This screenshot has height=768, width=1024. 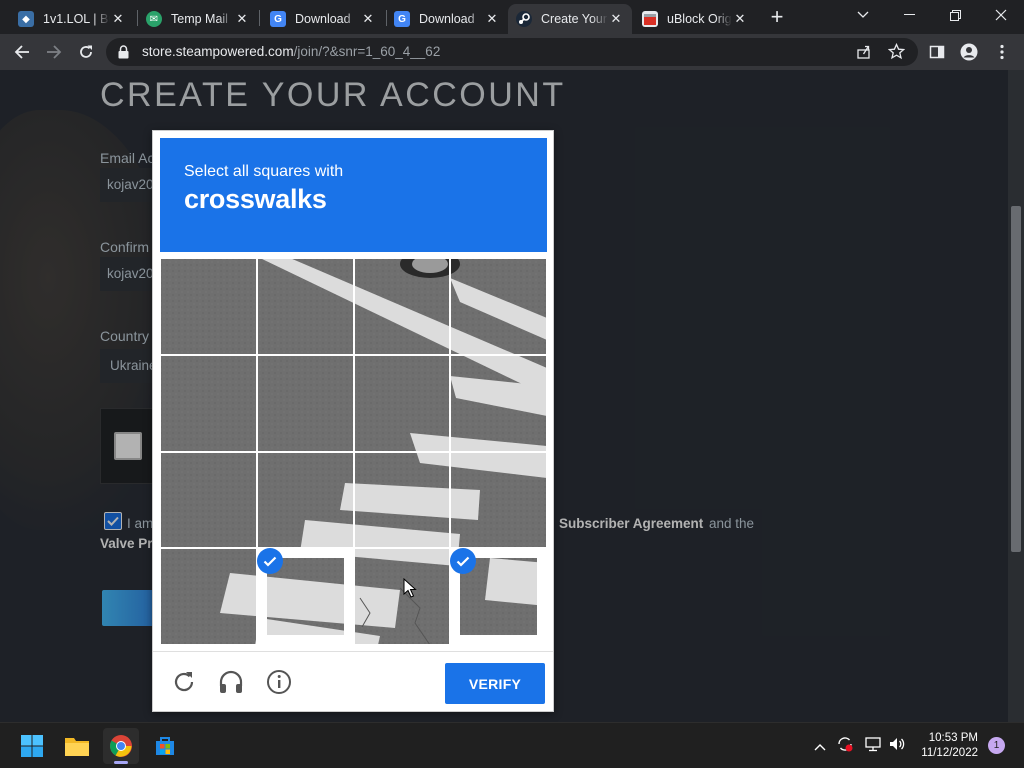 What do you see at coordinates (650, 19) in the screenshot?
I see `store-icon` at bounding box center [650, 19].